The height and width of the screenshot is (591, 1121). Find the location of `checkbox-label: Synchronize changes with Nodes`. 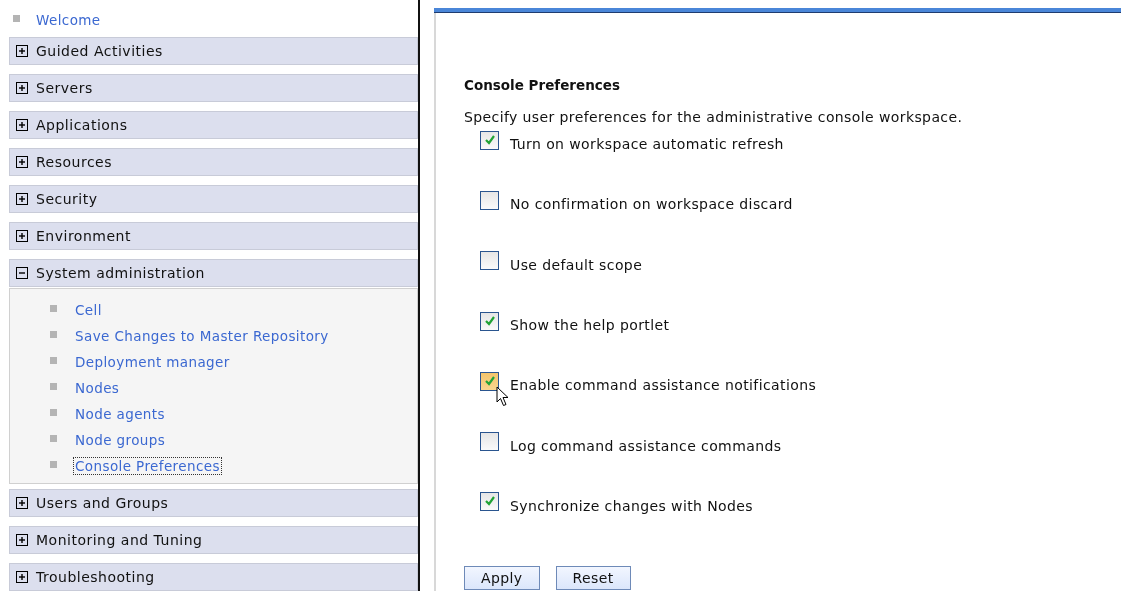

checkbox-label: Synchronize changes with Nodes is located at coordinates (632, 505).